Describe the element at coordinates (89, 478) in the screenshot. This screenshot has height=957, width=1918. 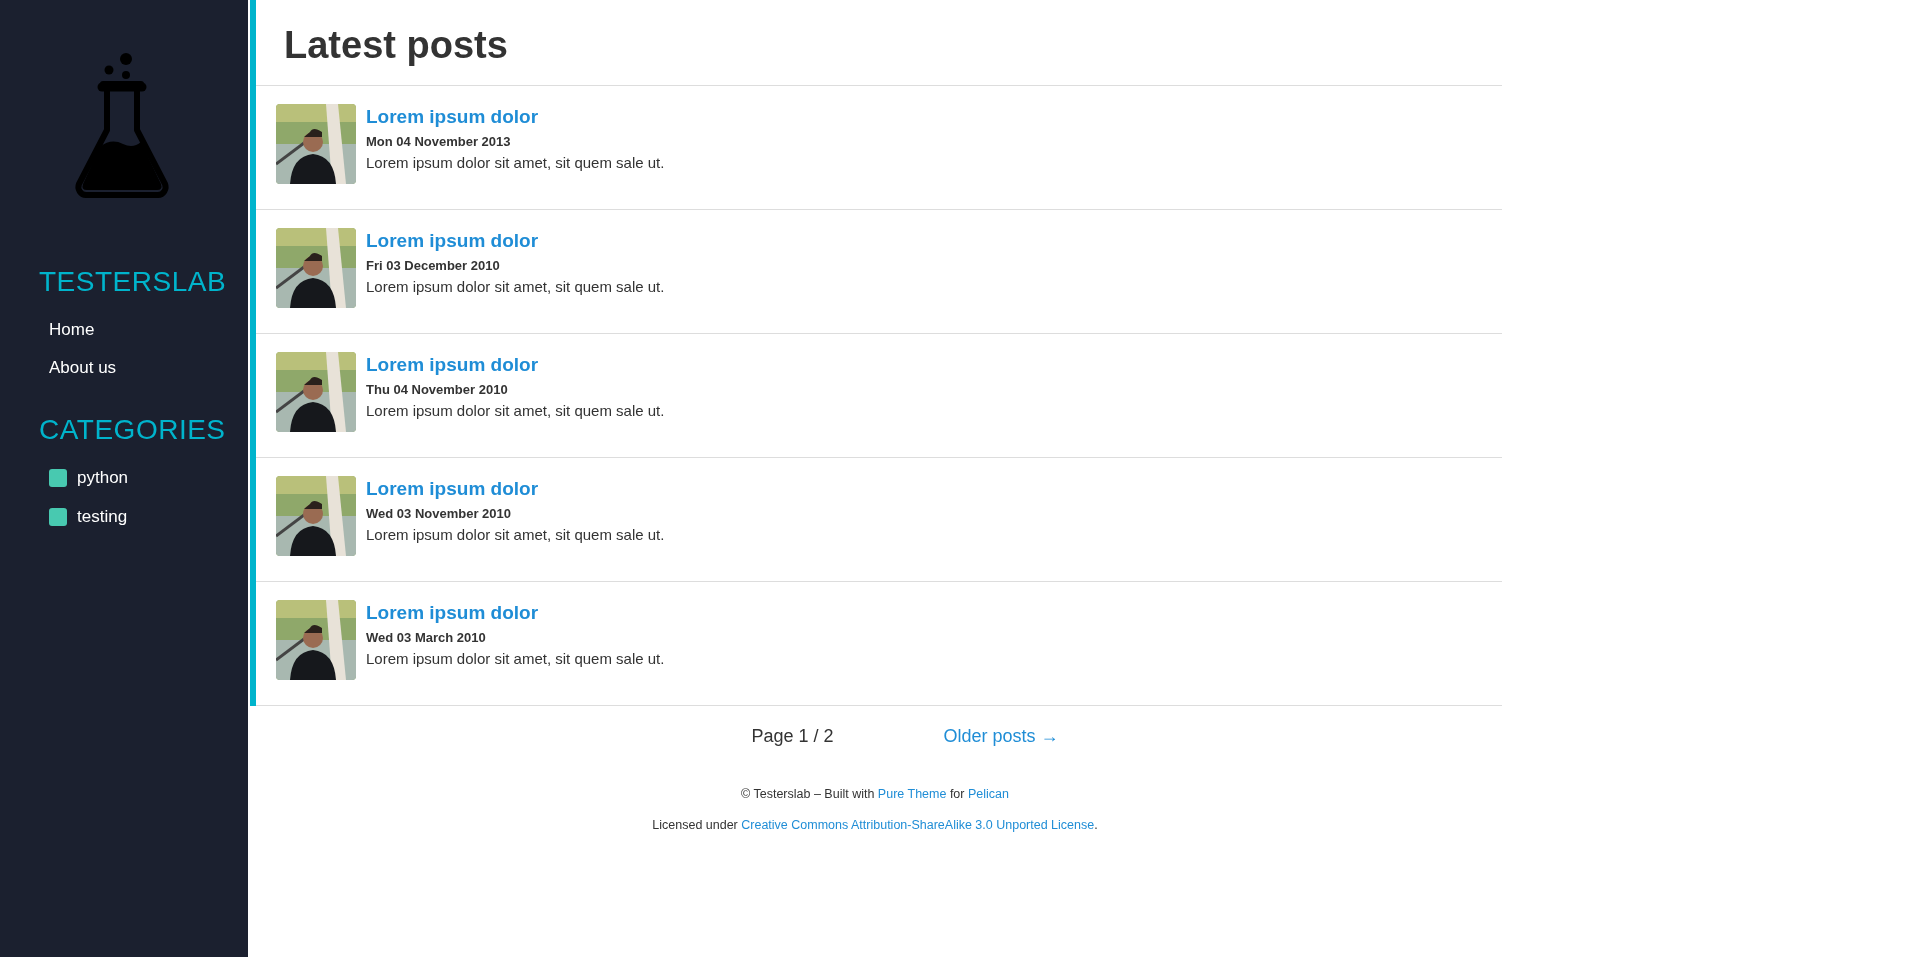
I see `category-link: python` at that location.